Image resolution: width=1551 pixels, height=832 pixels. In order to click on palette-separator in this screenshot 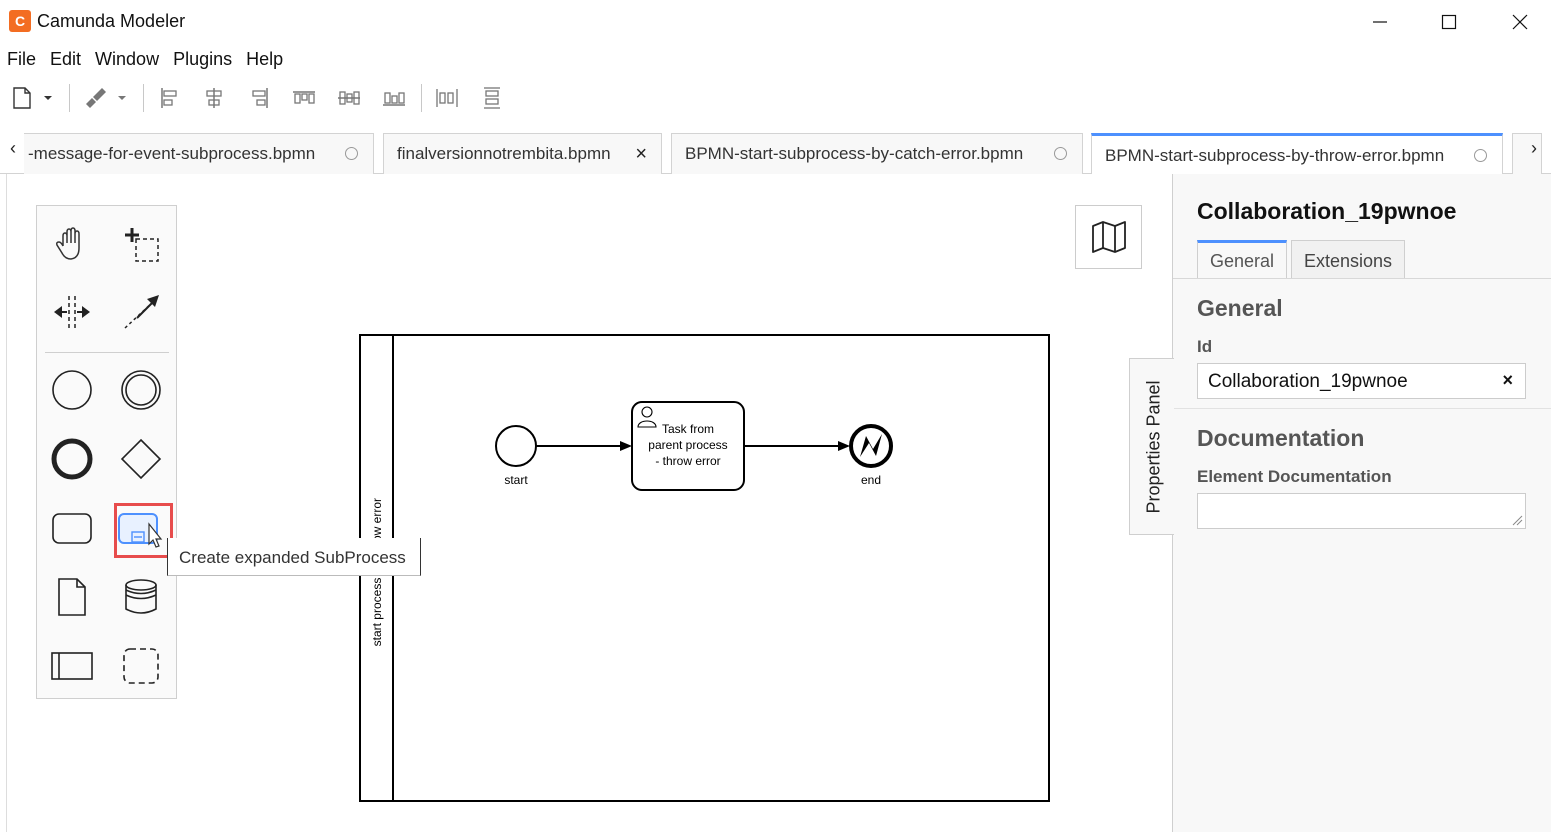, I will do `click(107, 352)`.